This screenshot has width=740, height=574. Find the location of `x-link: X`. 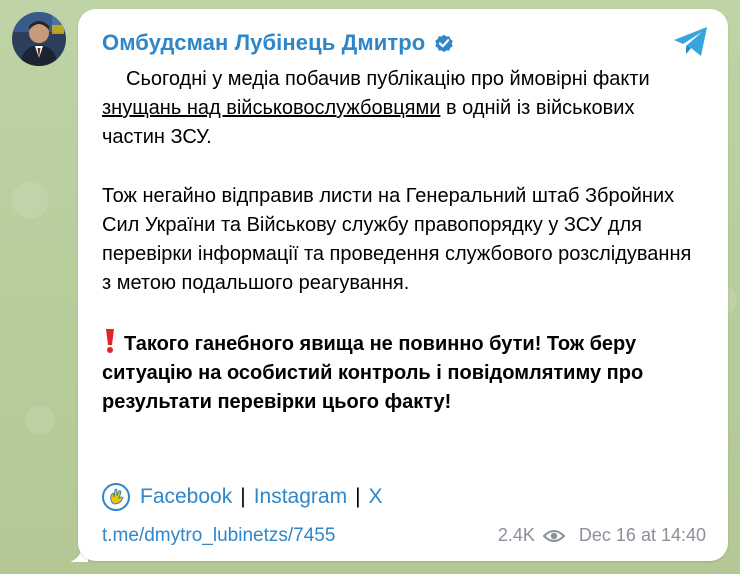

x-link: X is located at coordinates (376, 497).